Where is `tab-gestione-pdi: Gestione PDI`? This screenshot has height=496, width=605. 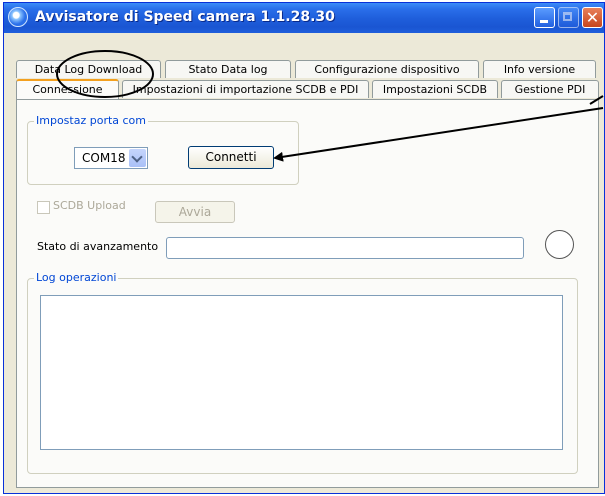 tab-gestione-pdi: Gestione PDI is located at coordinates (550, 89).